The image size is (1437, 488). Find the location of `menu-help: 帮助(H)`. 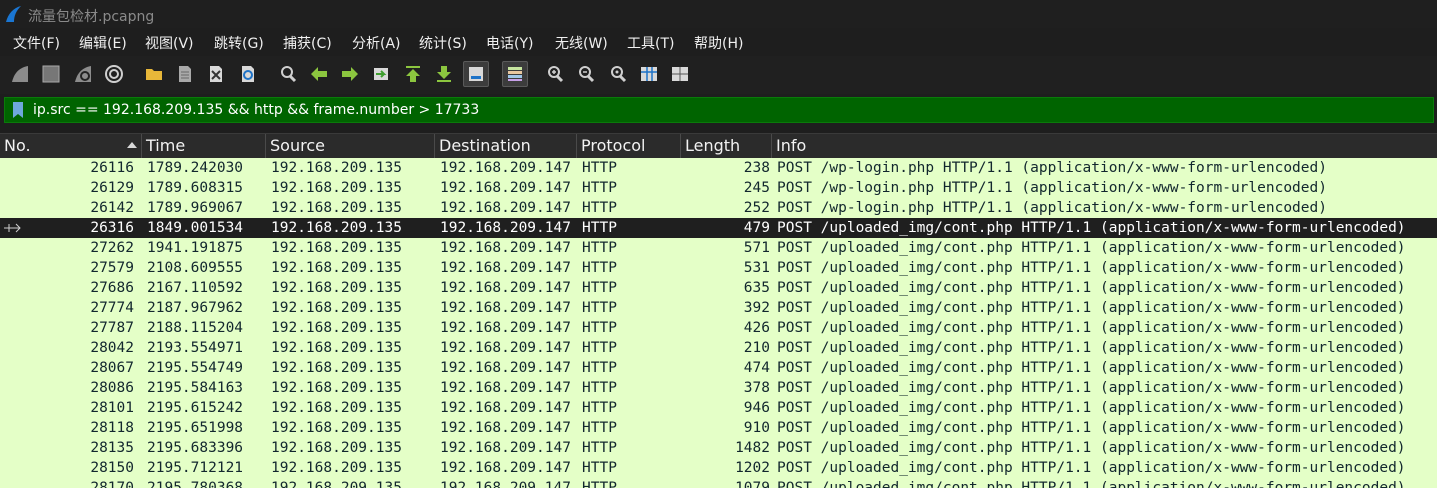

menu-help: 帮助(H) is located at coordinates (718, 43).